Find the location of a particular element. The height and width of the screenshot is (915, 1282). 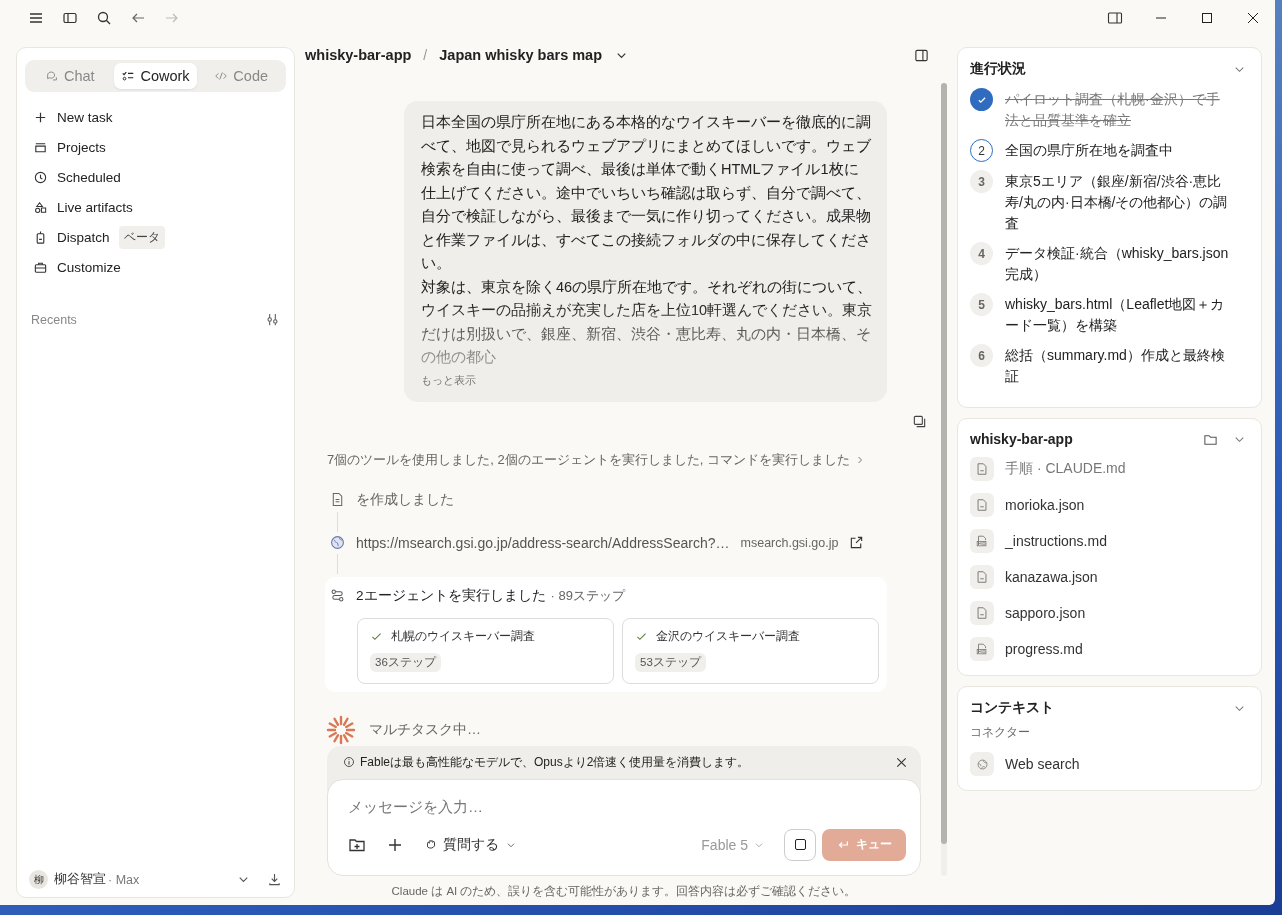

file-item: _instructions.md is located at coordinates (1108, 541).